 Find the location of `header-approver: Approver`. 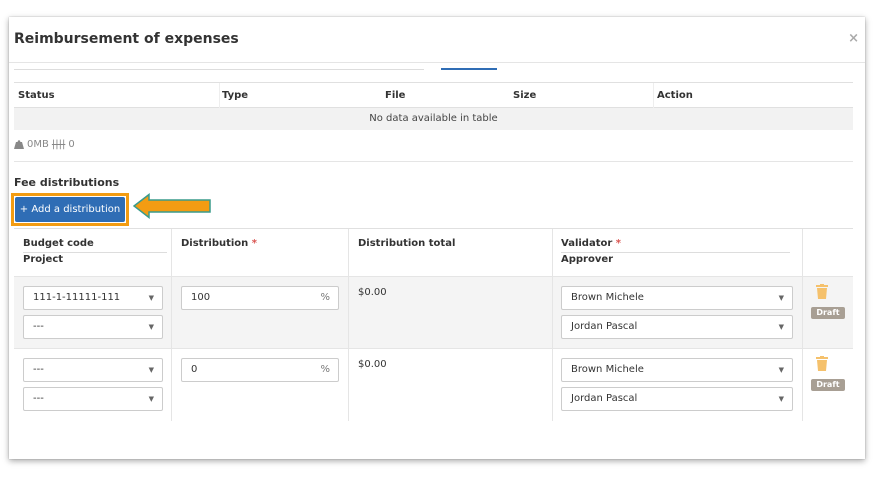

header-approver: Approver is located at coordinates (587, 259).